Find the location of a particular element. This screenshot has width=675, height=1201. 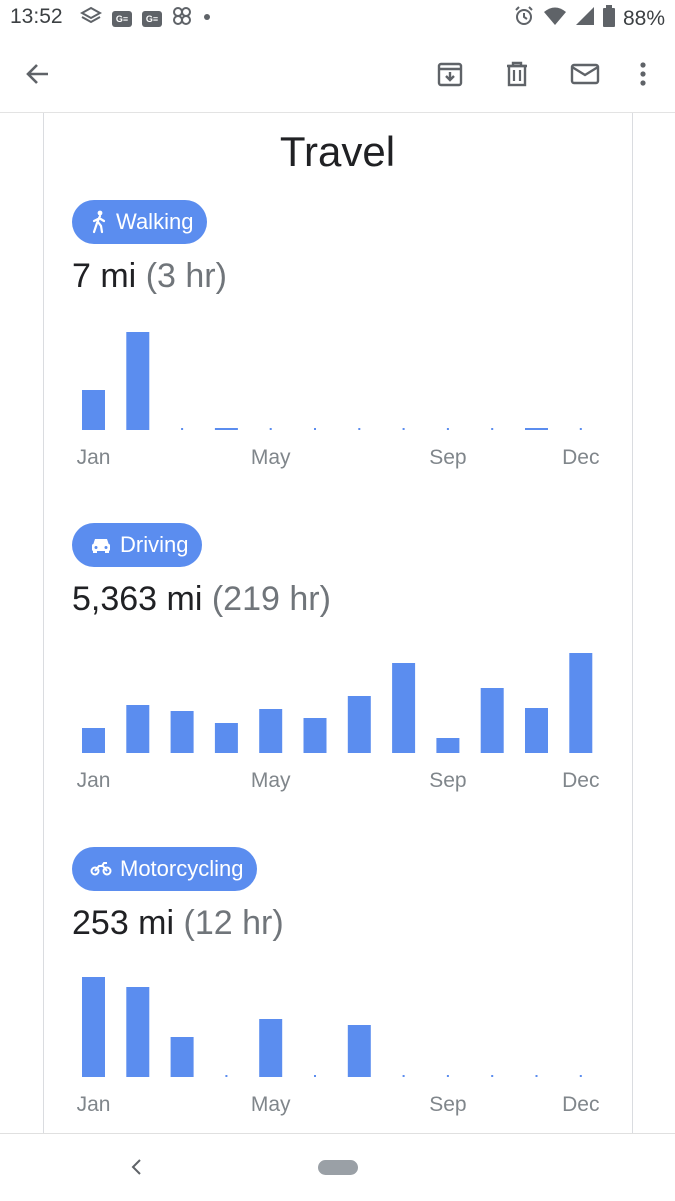

battery-icon is located at coordinates (608, 18).